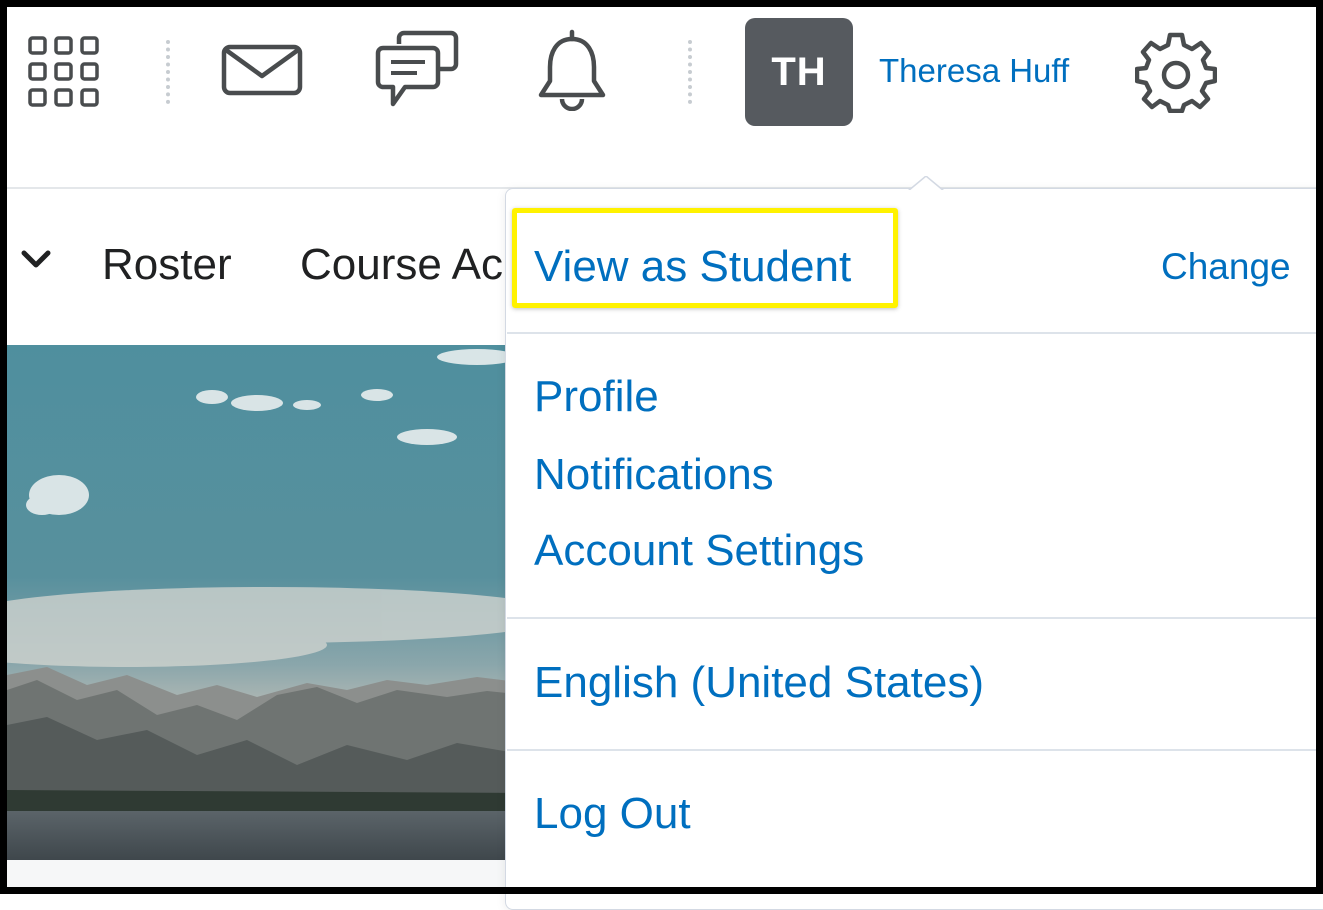 The width and height of the screenshot is (1323, 910). I want to click on gear-icon, so click(1176, 72).